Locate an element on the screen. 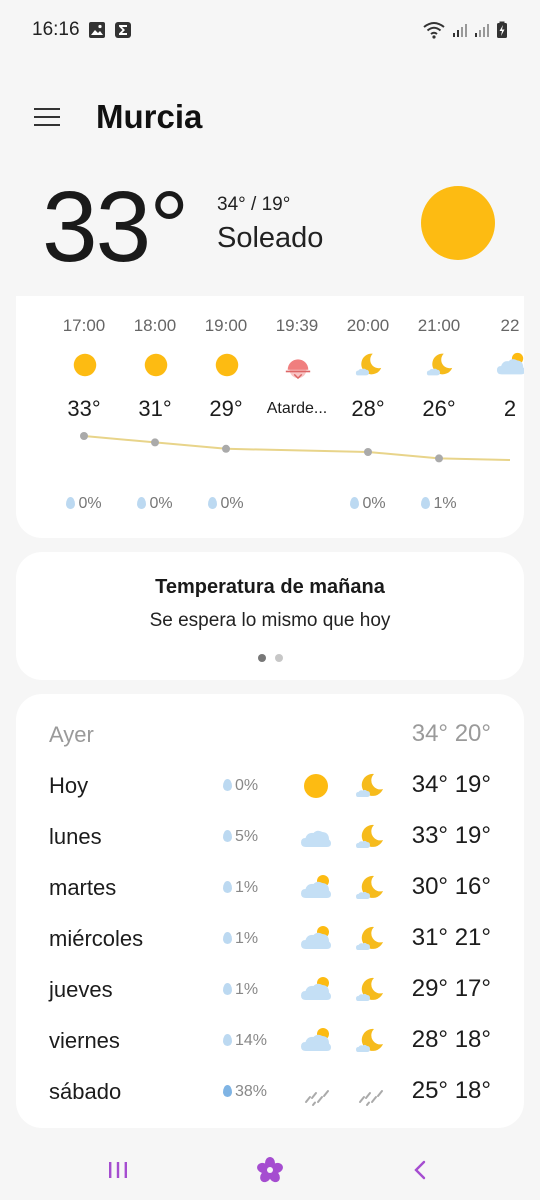 Image resolution: width=540 pixels, height=1200 pixels. hour-temperature: 31° is located at coordinates (155, 408).